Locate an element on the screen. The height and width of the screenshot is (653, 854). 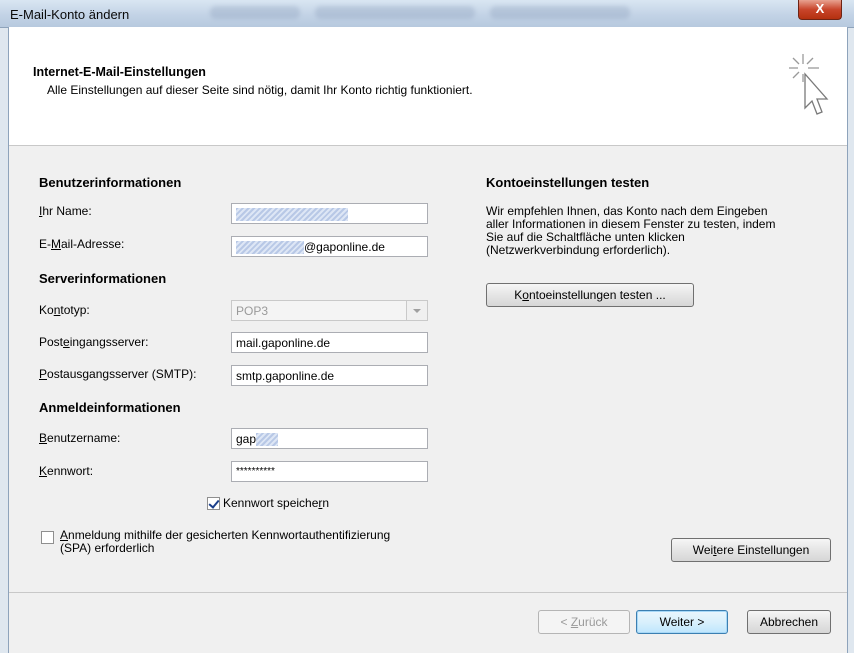
chevron-down-icon is located at coordinates (416, 310).